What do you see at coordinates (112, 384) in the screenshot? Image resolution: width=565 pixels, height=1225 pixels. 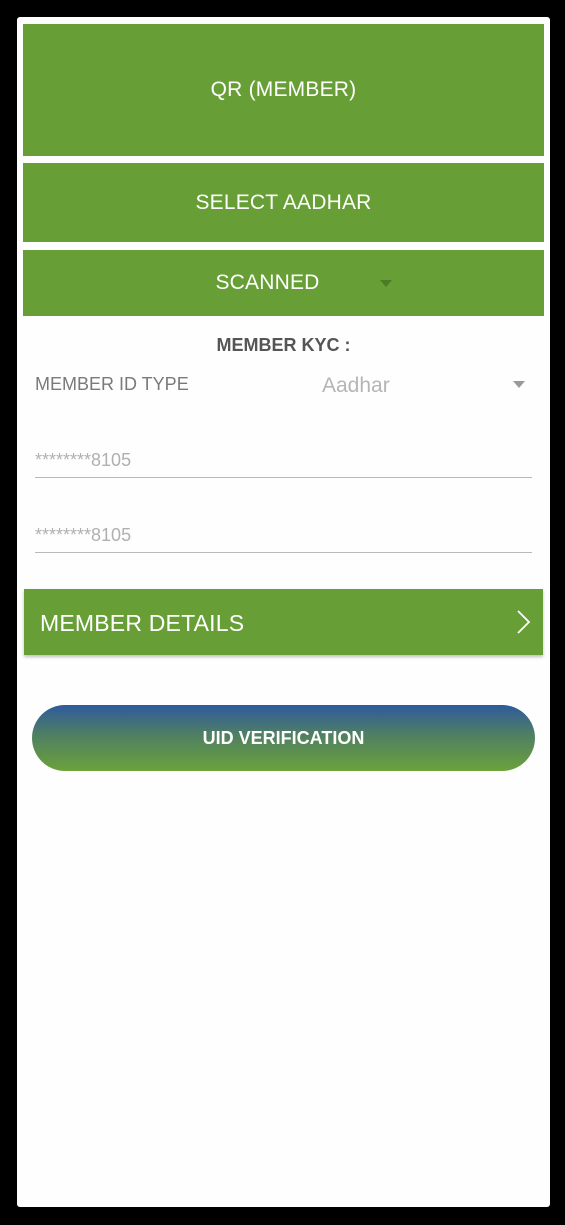 I see `member-id-type-label: MEMBER ID TYPE` at bounding box center [112, 384].